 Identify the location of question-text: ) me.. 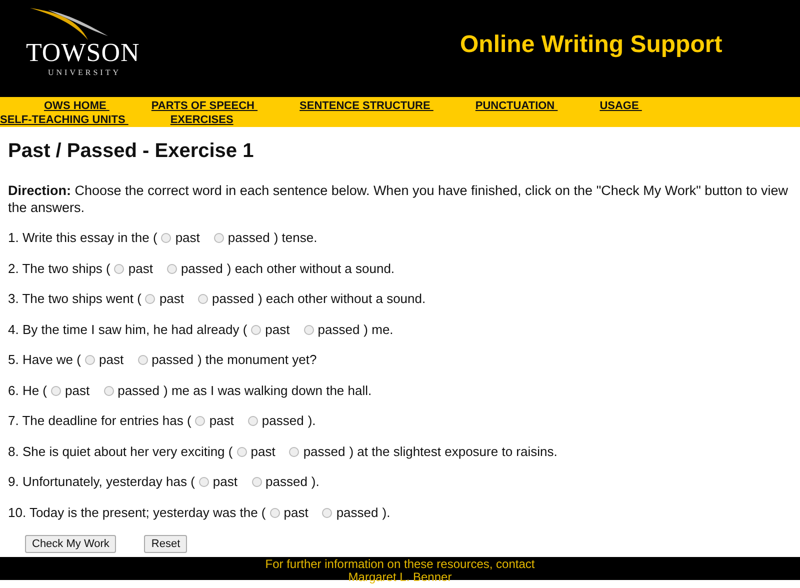
(379, 329).